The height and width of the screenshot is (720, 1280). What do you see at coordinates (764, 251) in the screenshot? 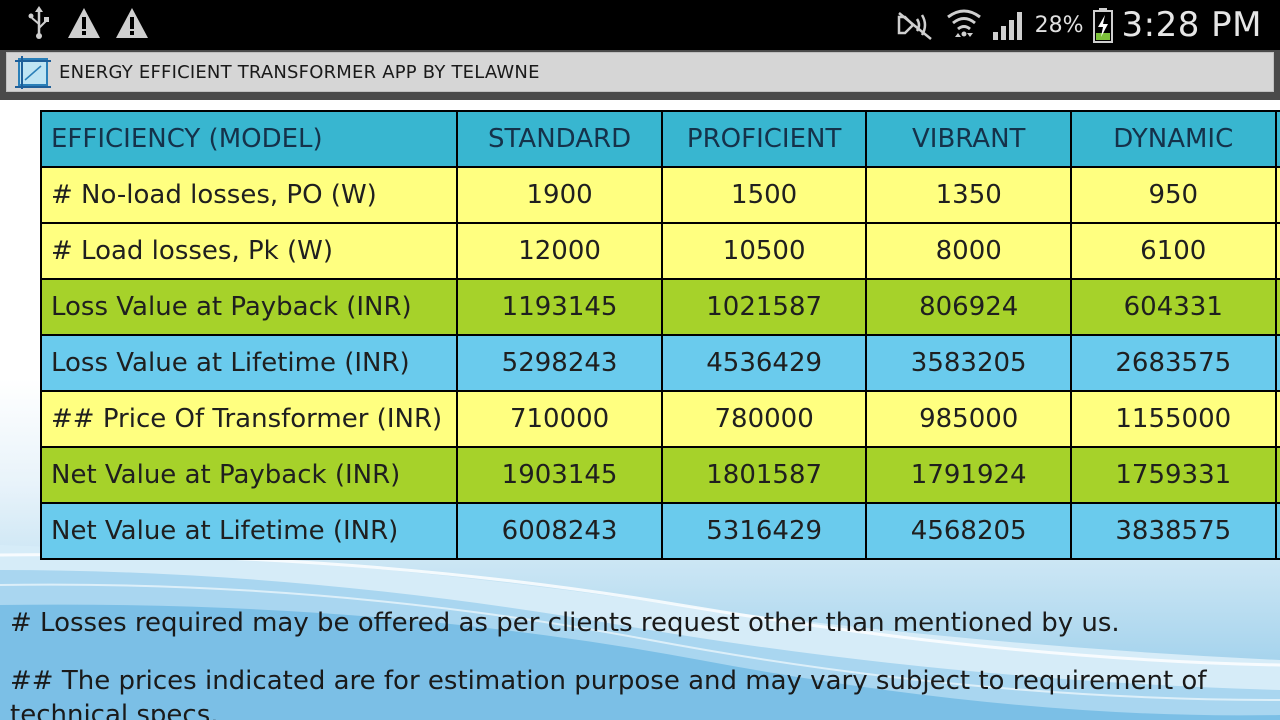
I see `value-cell: 10500` at bounding box center [764, 251].